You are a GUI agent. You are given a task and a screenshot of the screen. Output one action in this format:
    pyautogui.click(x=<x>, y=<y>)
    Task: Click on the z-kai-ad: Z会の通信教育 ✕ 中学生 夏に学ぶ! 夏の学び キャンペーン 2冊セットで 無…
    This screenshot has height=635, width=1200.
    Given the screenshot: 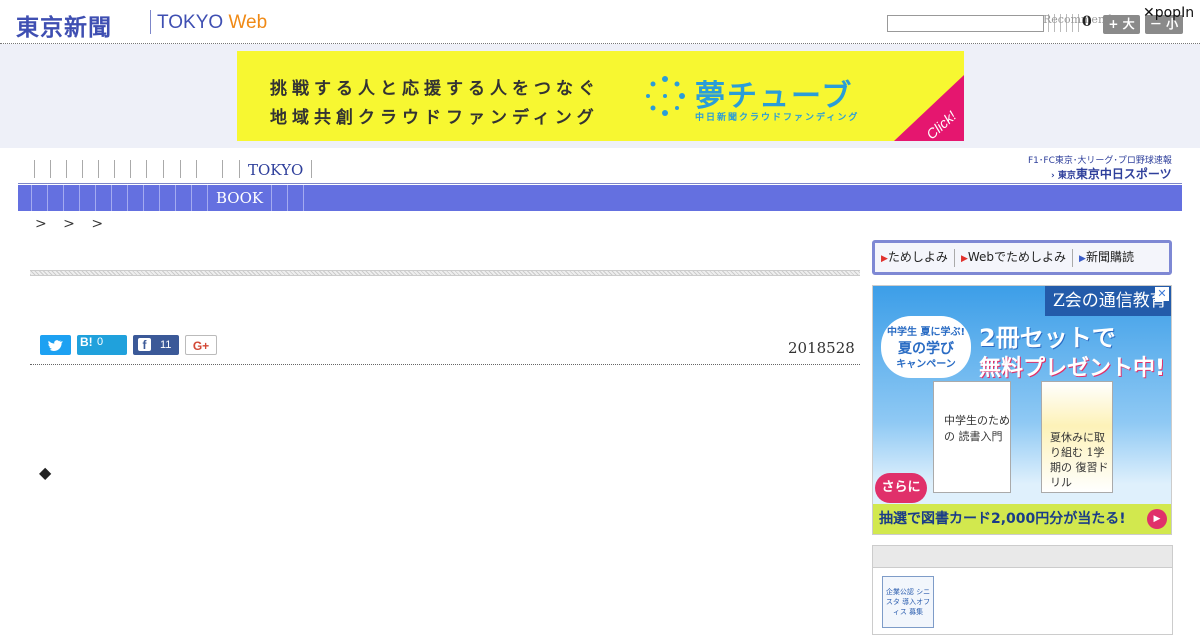 What is the action you would take?
    pyautogui.click(x=1022, y=410)
    